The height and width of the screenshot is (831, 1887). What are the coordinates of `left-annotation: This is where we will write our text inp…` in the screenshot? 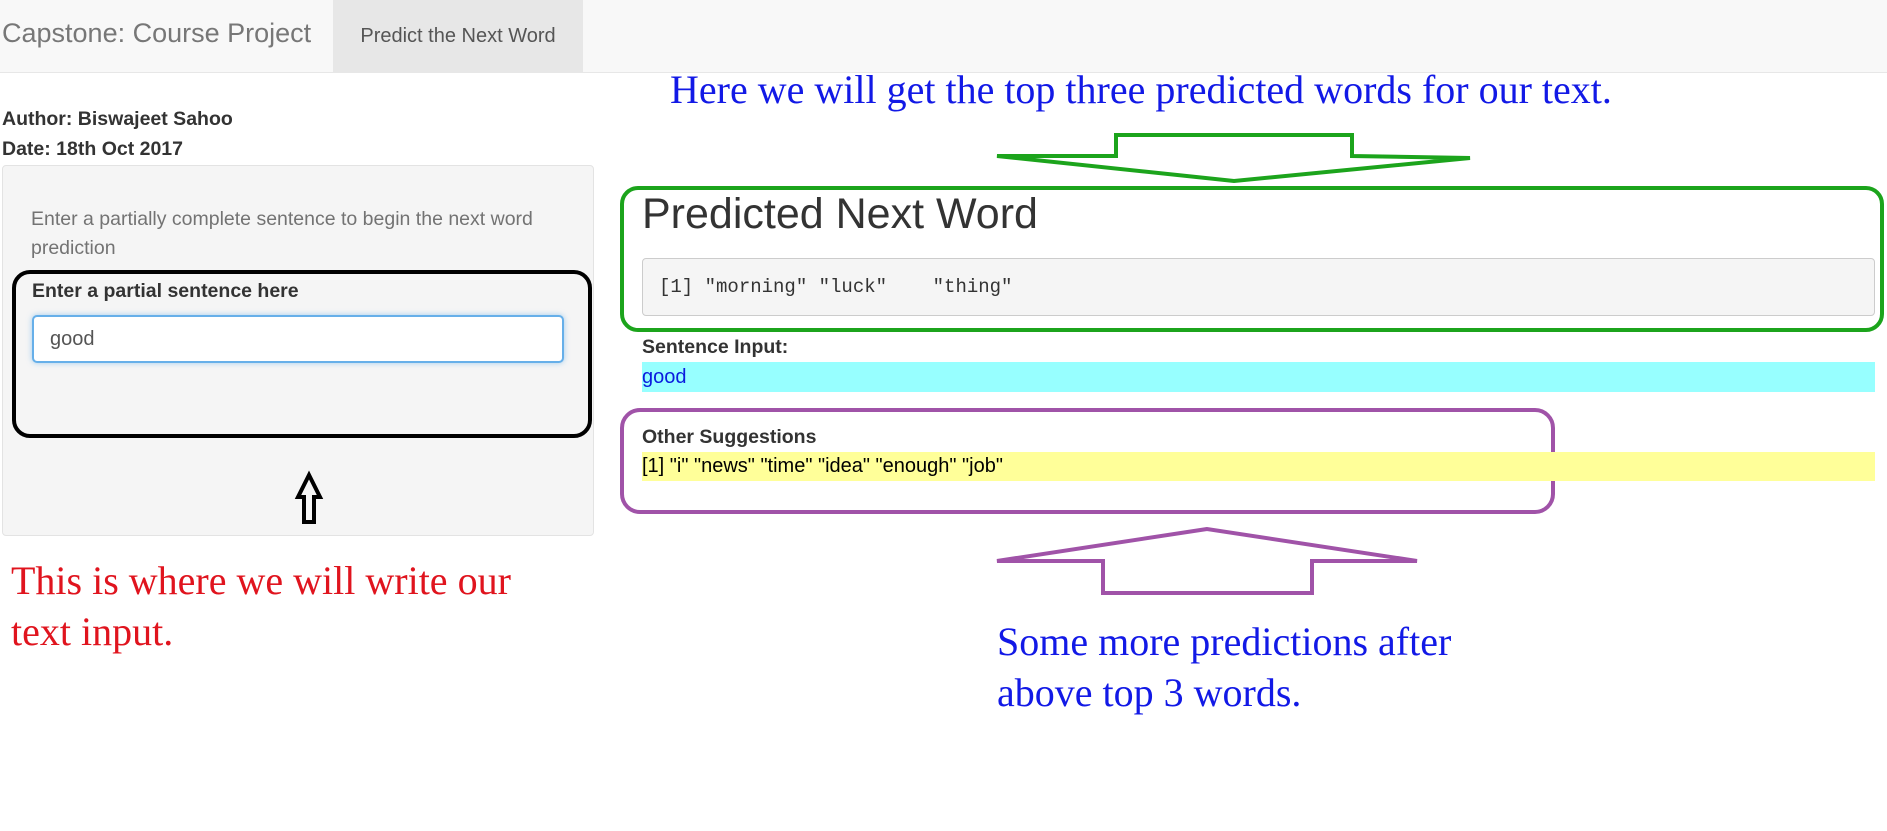 It's located at (261, 606).